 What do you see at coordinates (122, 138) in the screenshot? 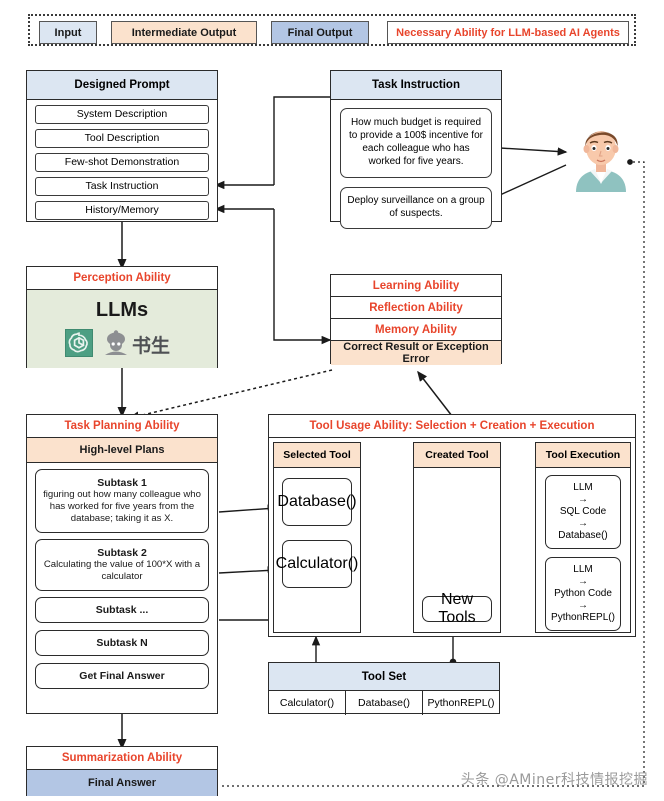
I see `prompt-item-tool-description: Tool Description` at bounding box center [122, 138].